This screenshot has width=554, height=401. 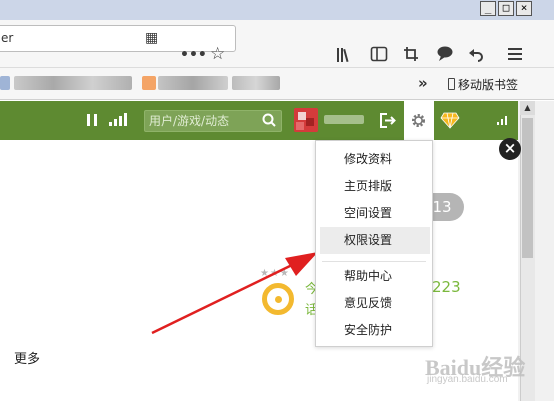 I want to click on menu-item-homepage-layout: 主页排版, so click(x=374, y=186).